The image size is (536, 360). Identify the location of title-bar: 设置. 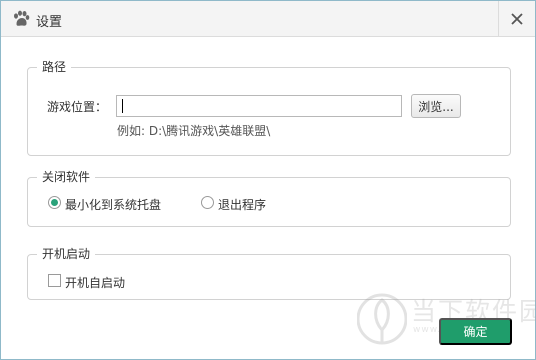
(268, 19).